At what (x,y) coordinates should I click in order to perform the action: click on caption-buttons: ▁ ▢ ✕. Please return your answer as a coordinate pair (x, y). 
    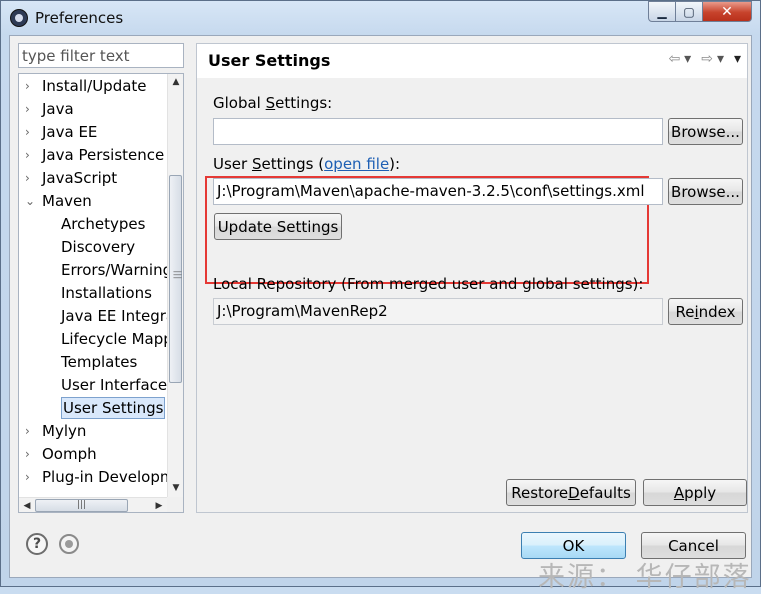
    Looking at the image, I should click on (700, 11).